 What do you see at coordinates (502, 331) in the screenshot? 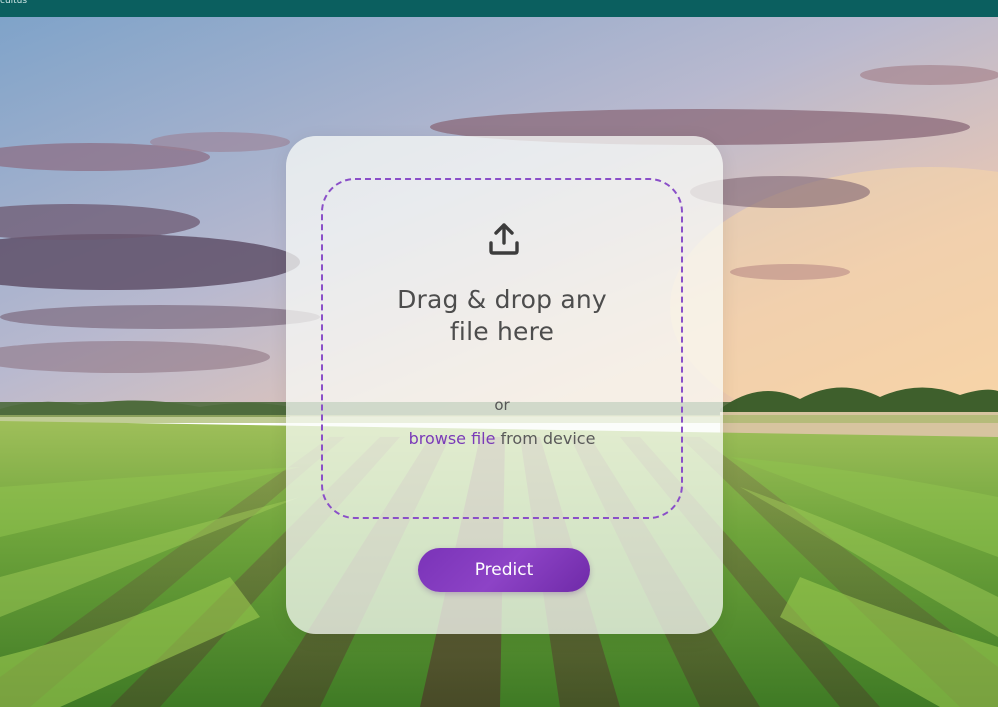
I see `headline-line-2: file here` at bounding box center [502, 331].